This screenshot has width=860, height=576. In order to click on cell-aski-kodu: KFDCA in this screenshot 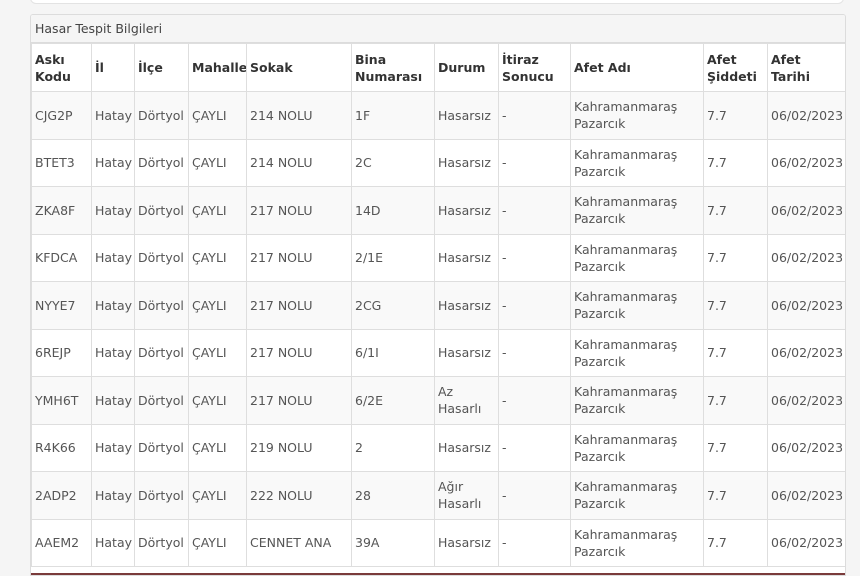, I will do `click(61, 257)`.